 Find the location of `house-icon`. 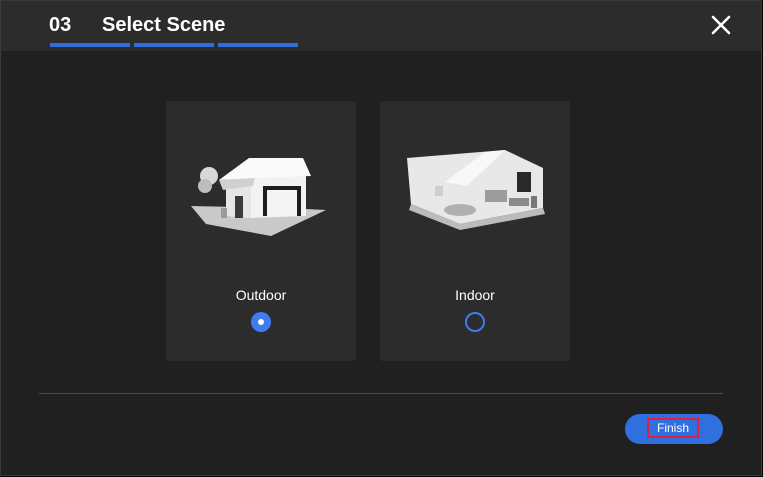

house-icon is located at coordinates (258, 197).